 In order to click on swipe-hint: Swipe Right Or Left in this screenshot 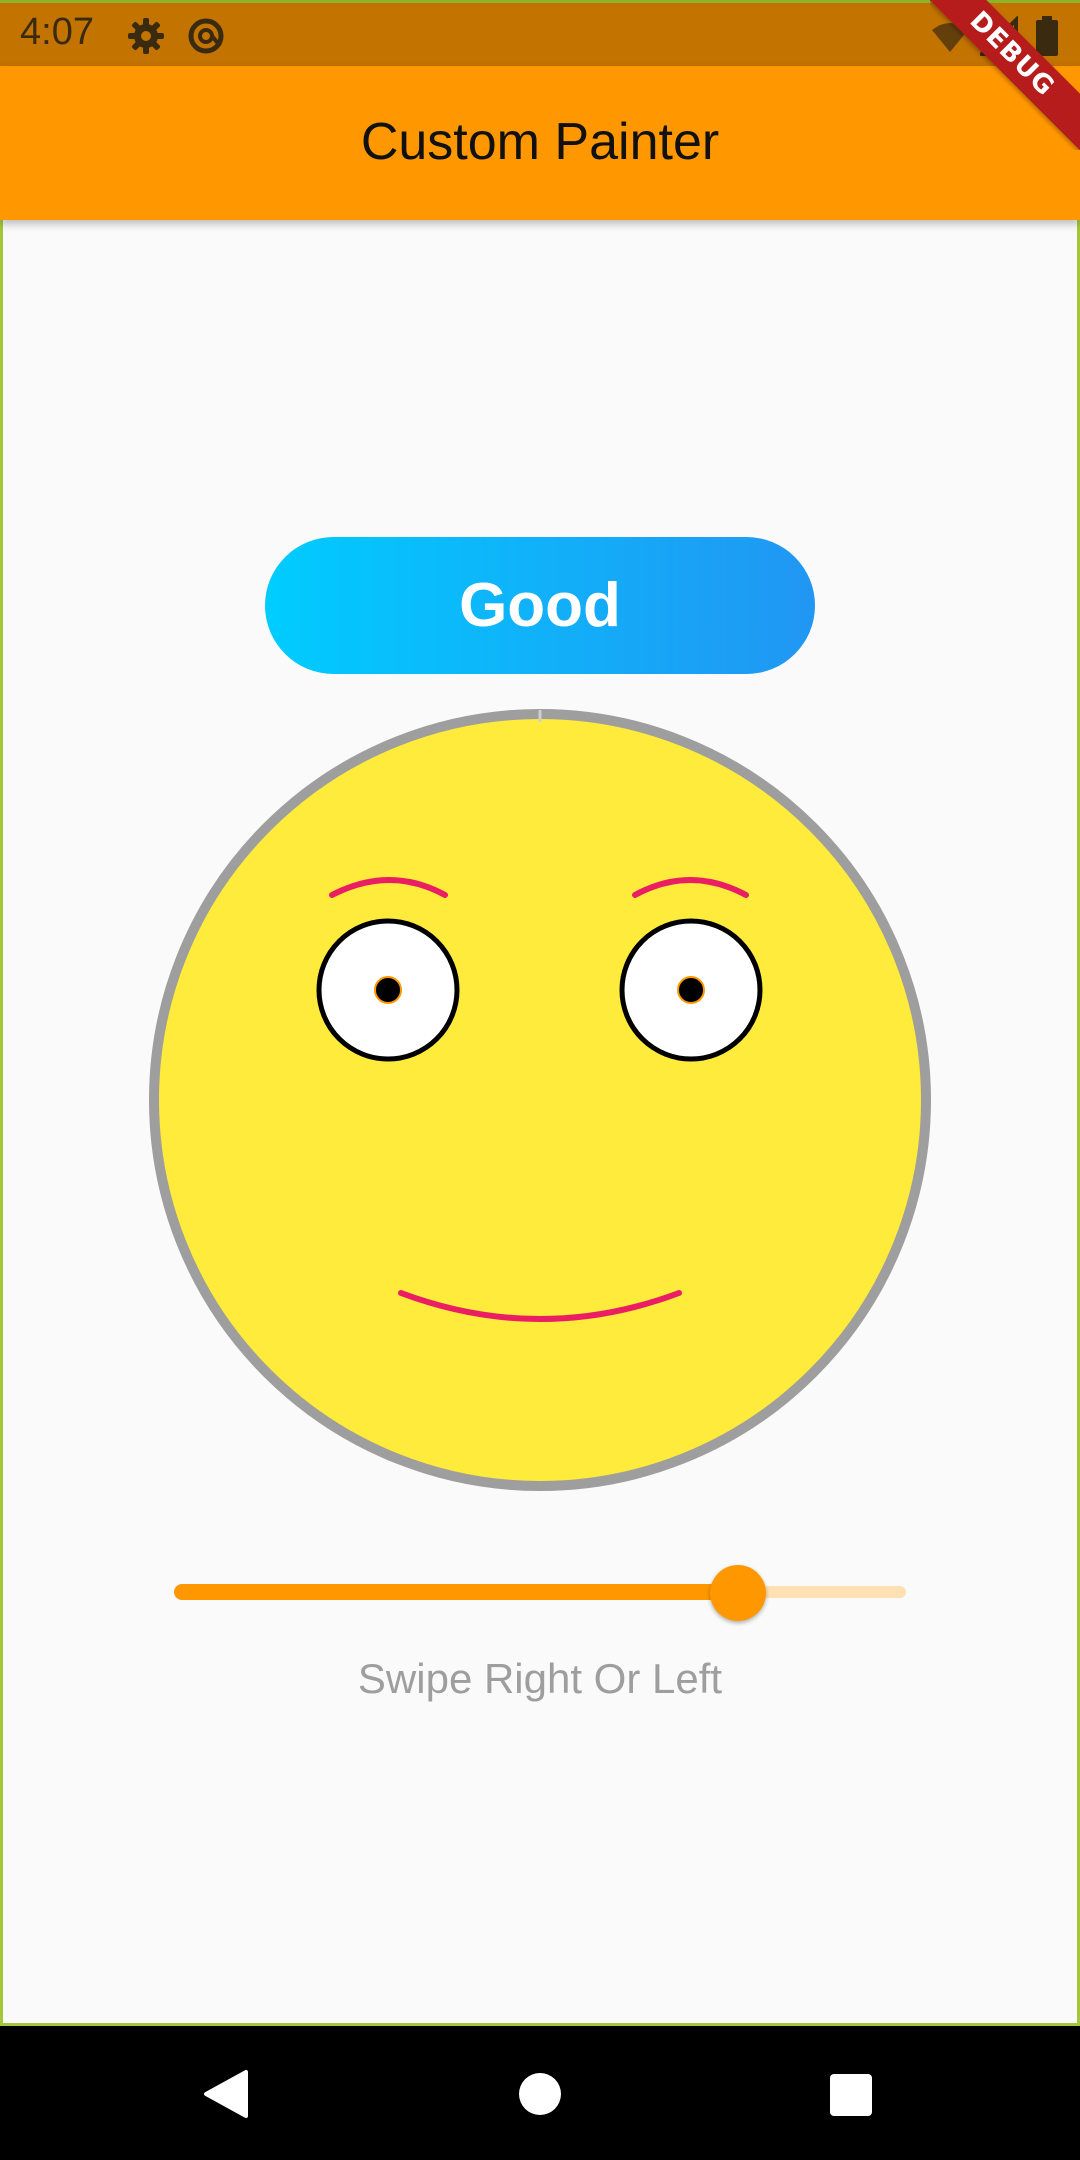, I will do `click(540, 1678)`.